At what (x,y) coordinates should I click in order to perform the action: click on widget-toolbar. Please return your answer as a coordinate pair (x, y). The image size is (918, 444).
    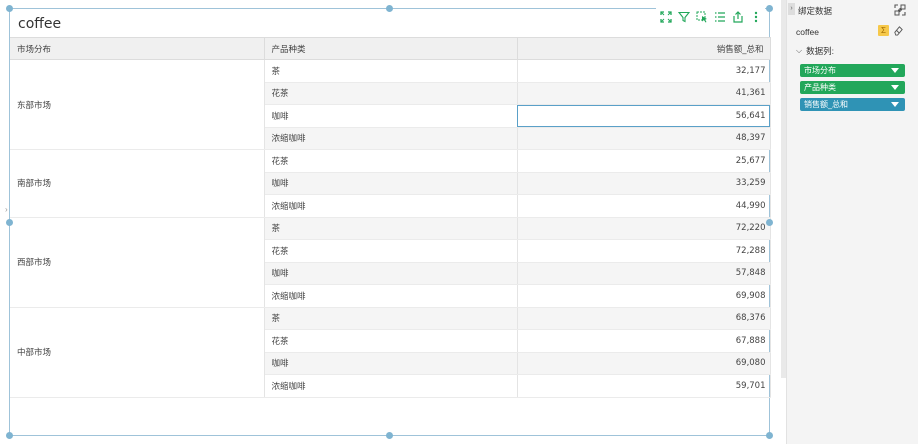
    Looking at the image, I should click on (710, 17).